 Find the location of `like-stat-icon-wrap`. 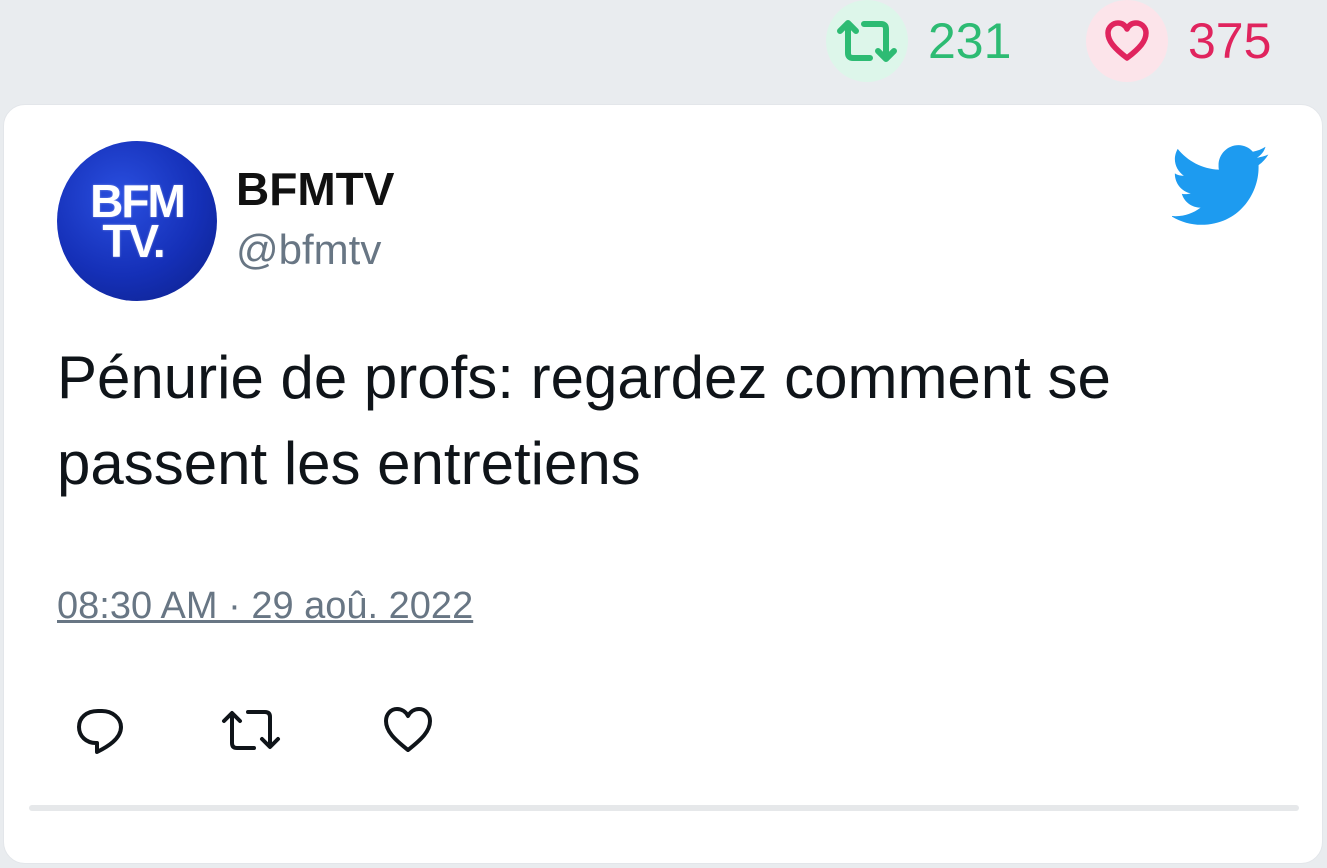

like-stat-icon-wrap is located at coordinates (1127, 41).